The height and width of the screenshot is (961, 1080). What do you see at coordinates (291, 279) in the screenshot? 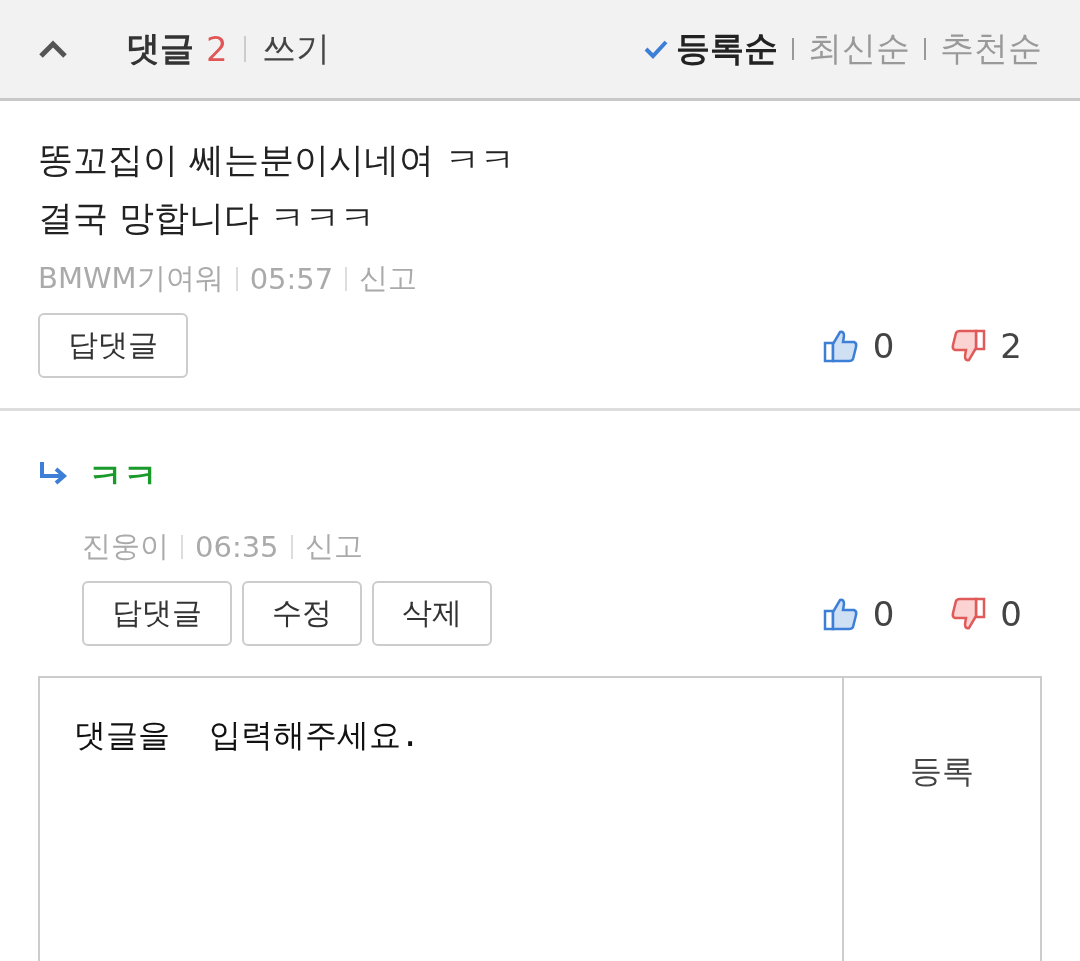
I see `comment-time: 05:57` at bounding box center [291, 279].